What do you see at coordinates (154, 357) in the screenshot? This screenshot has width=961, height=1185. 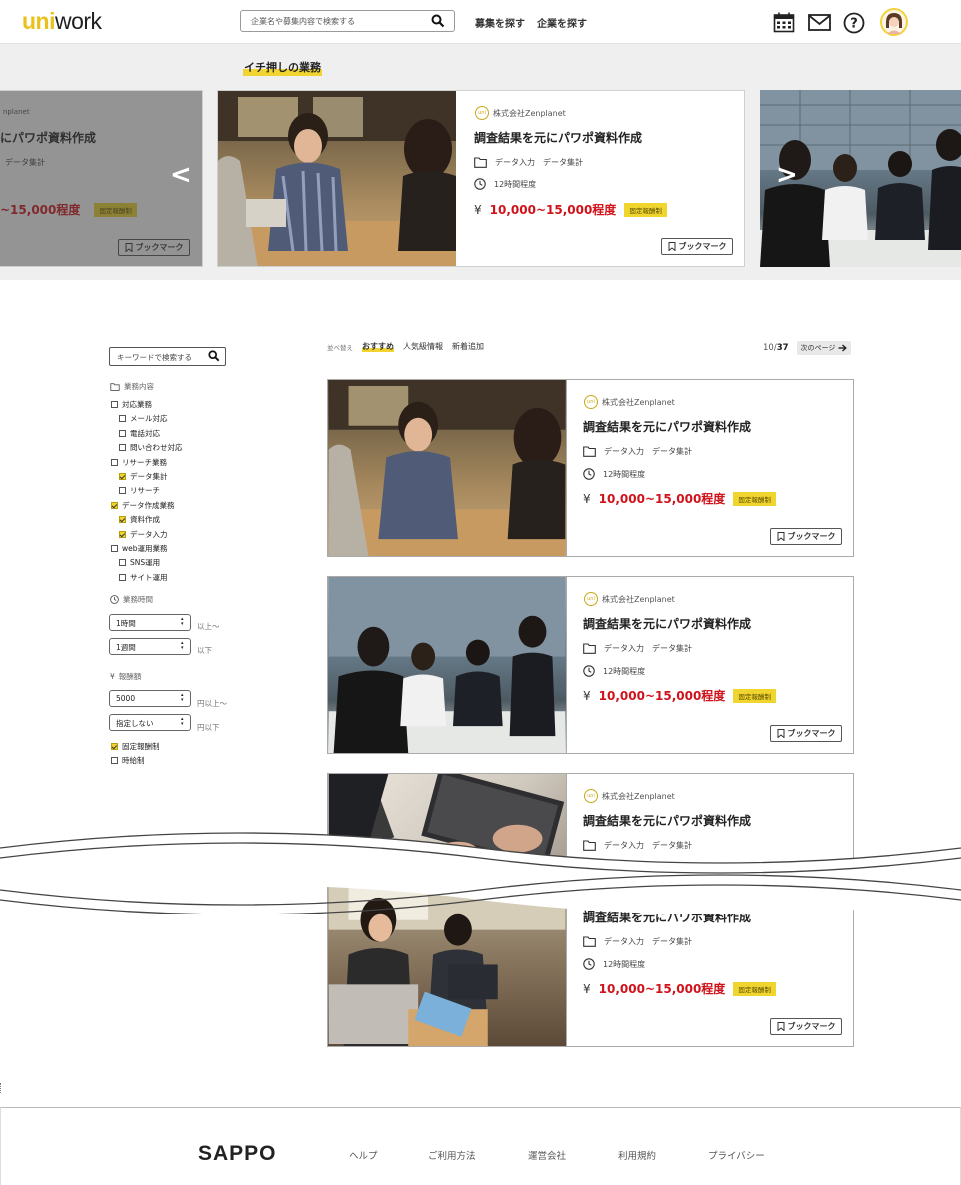 I see `keyword-placeholder: キーワードで検索する` at bounding box center [154, 357].